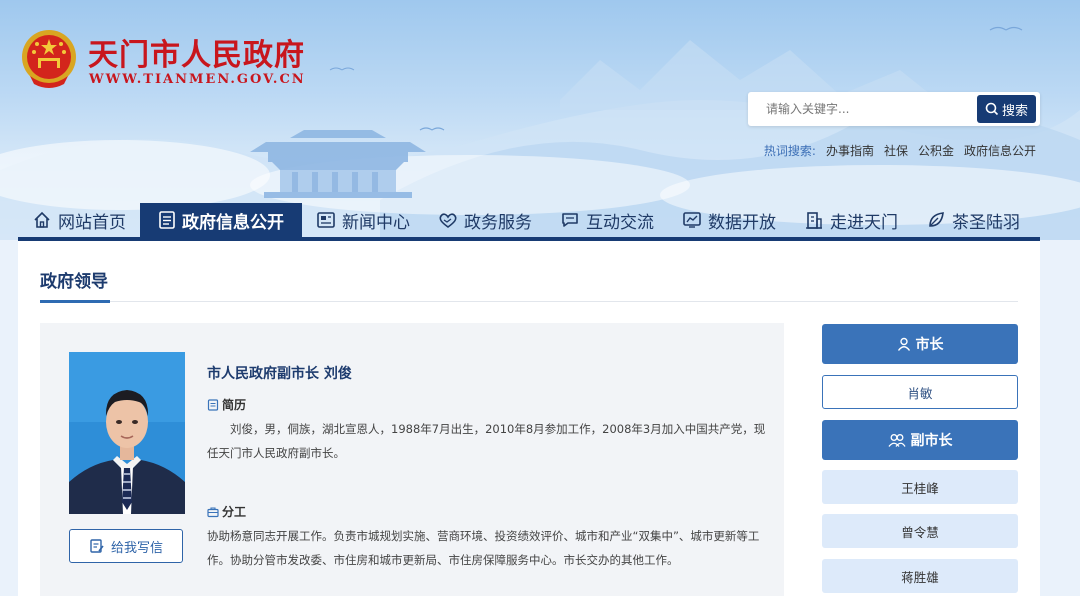 The image size is (1080, 596). I want to click on hot-term-link: 政府信息公开, so click(1000, 150).